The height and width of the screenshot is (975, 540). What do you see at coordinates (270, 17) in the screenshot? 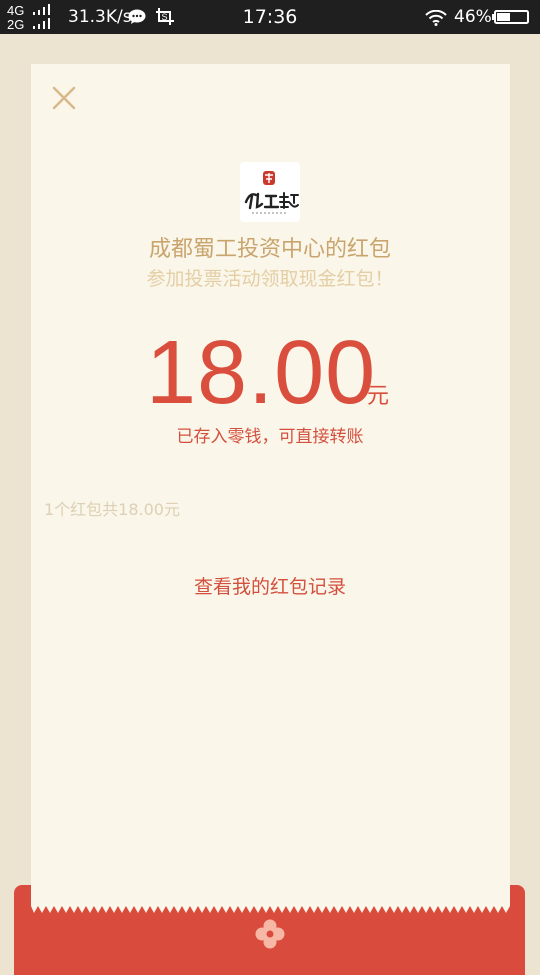
I see `status-bar: 4G 2G 31.3K/s S 17:36 46%` at bounding box center [270, 17].